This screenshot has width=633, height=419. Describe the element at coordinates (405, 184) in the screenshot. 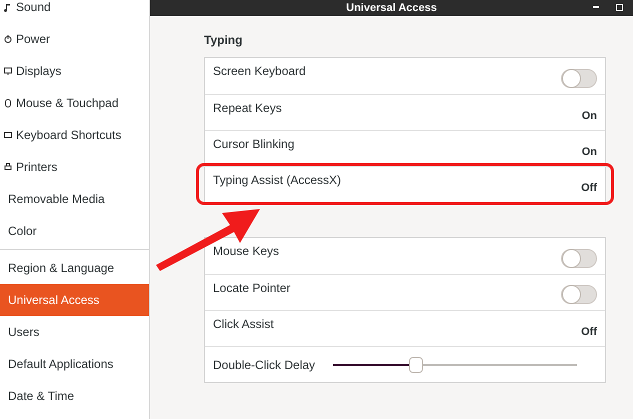

I see `highlighted-setting-row: Typing Assist (AccessX) Off` at that location.